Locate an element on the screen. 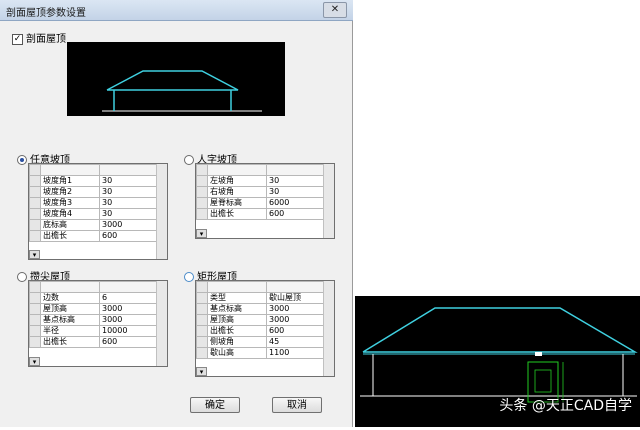 The width and height of the screenshot is (640, 430). gable-grid: 左坡角 30 右坡角 30 屋脊标高 6000 出檐长 600 ▾ is located at coordinates (265, 201).